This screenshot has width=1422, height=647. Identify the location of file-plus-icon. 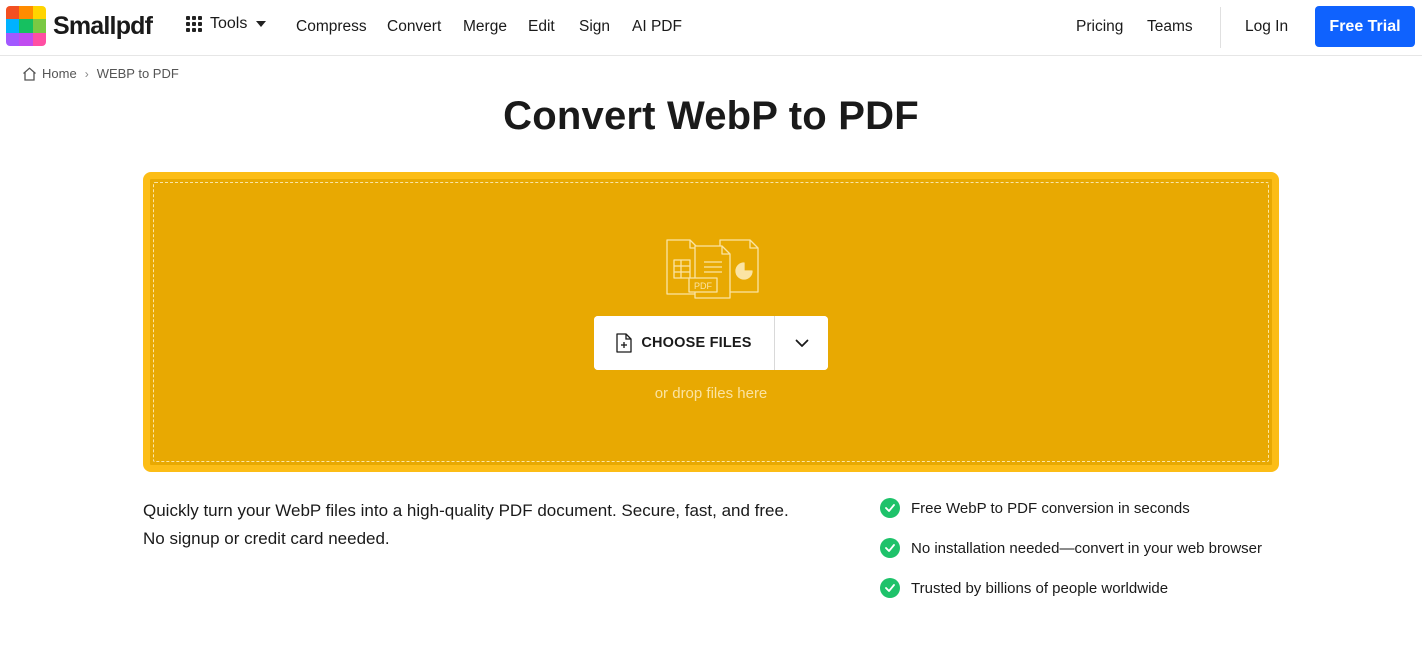
(624, 343).